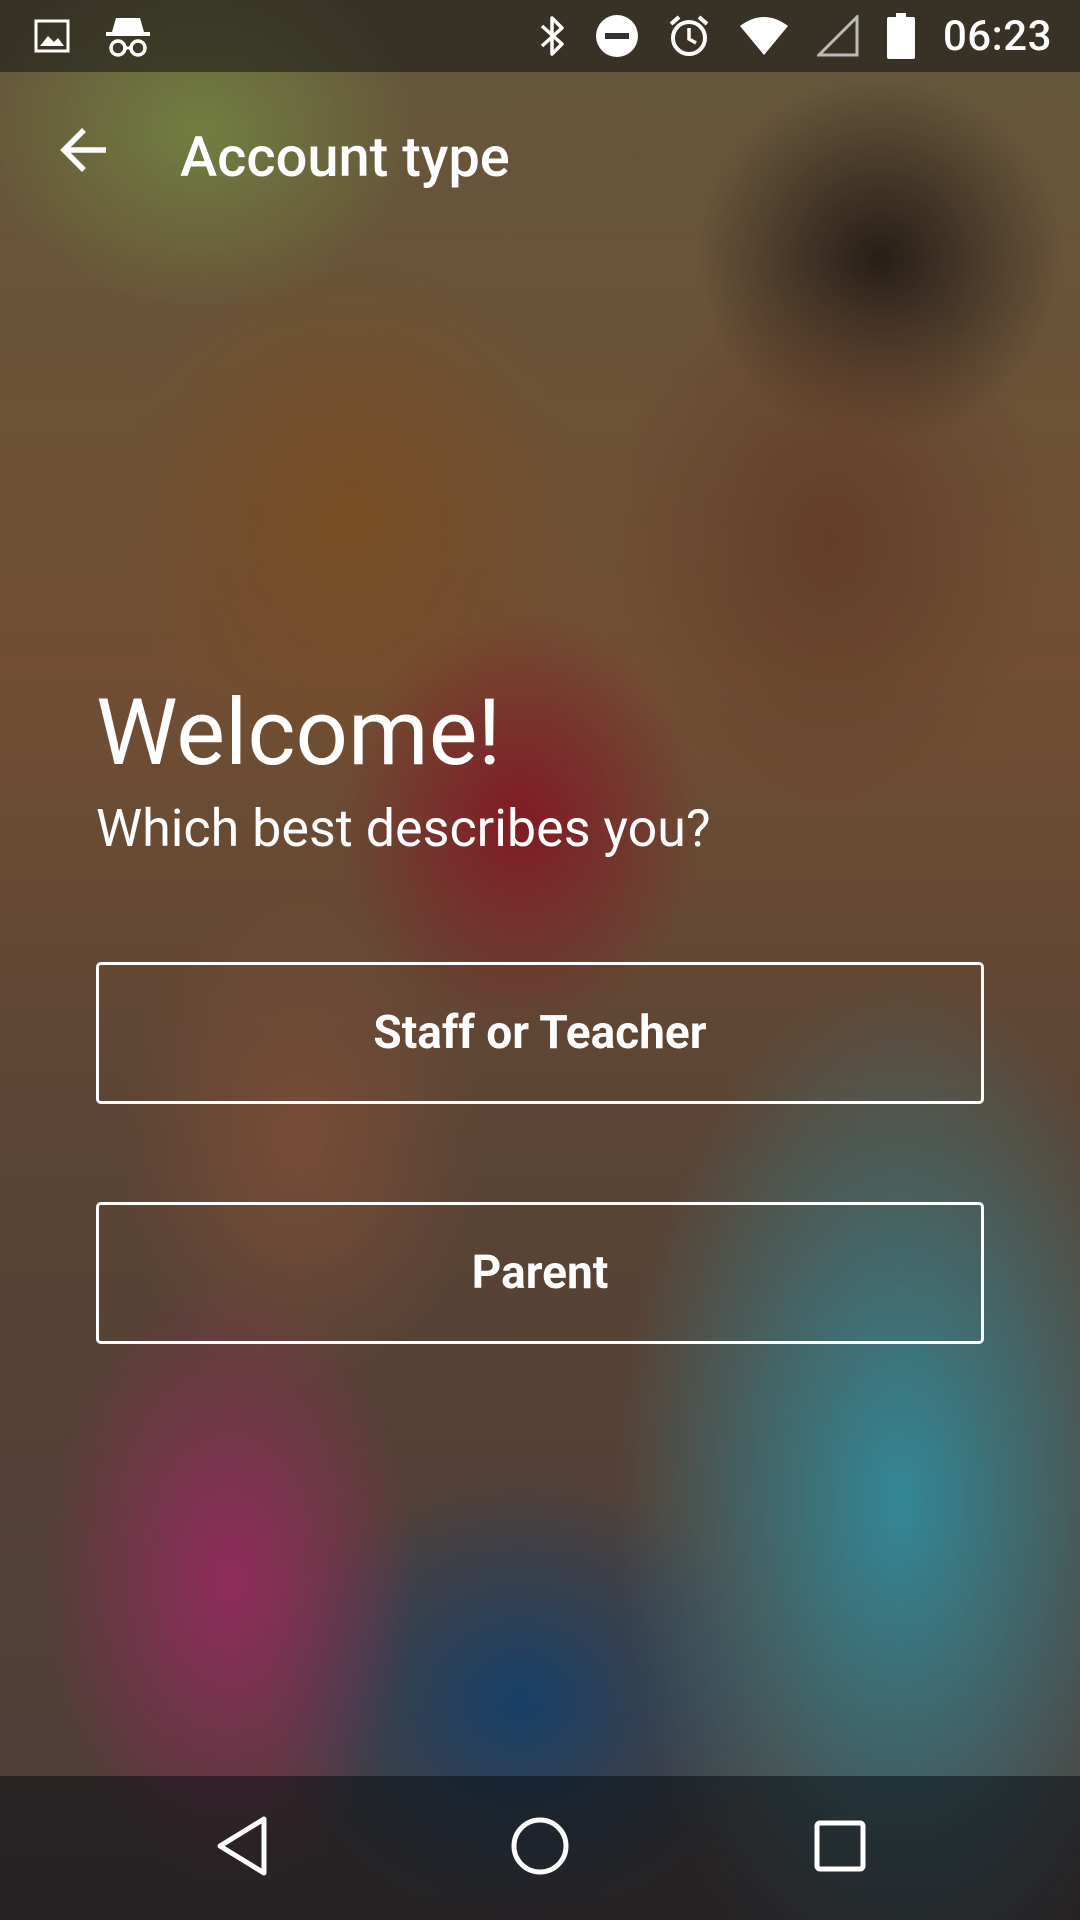 Image resolution: width=1080 pixels, height=1920 pixels. I want to click on wifi-icon, so click(764, 36).